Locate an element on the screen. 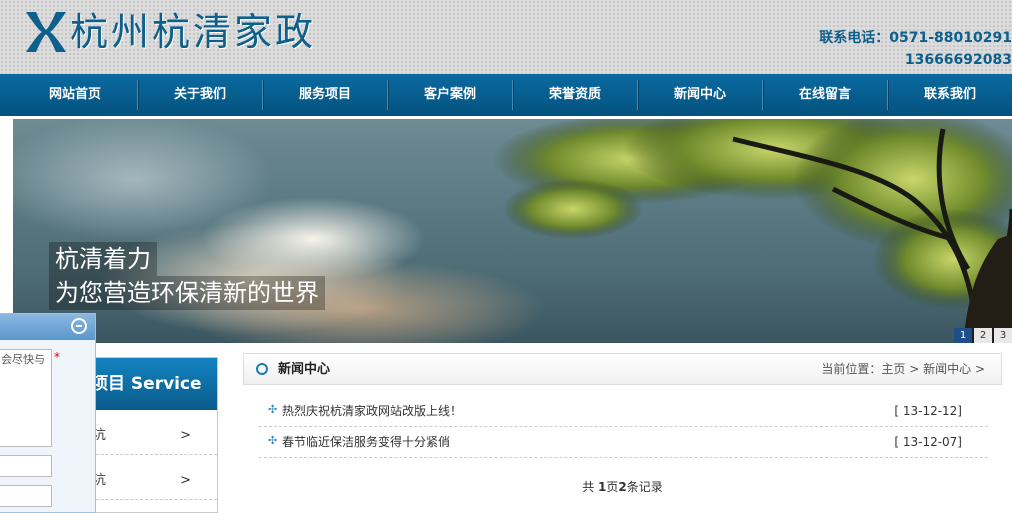 The image size is (1012, 513). banner-slogan-line1: 杭清着力 is located at coordinates (103, 259).